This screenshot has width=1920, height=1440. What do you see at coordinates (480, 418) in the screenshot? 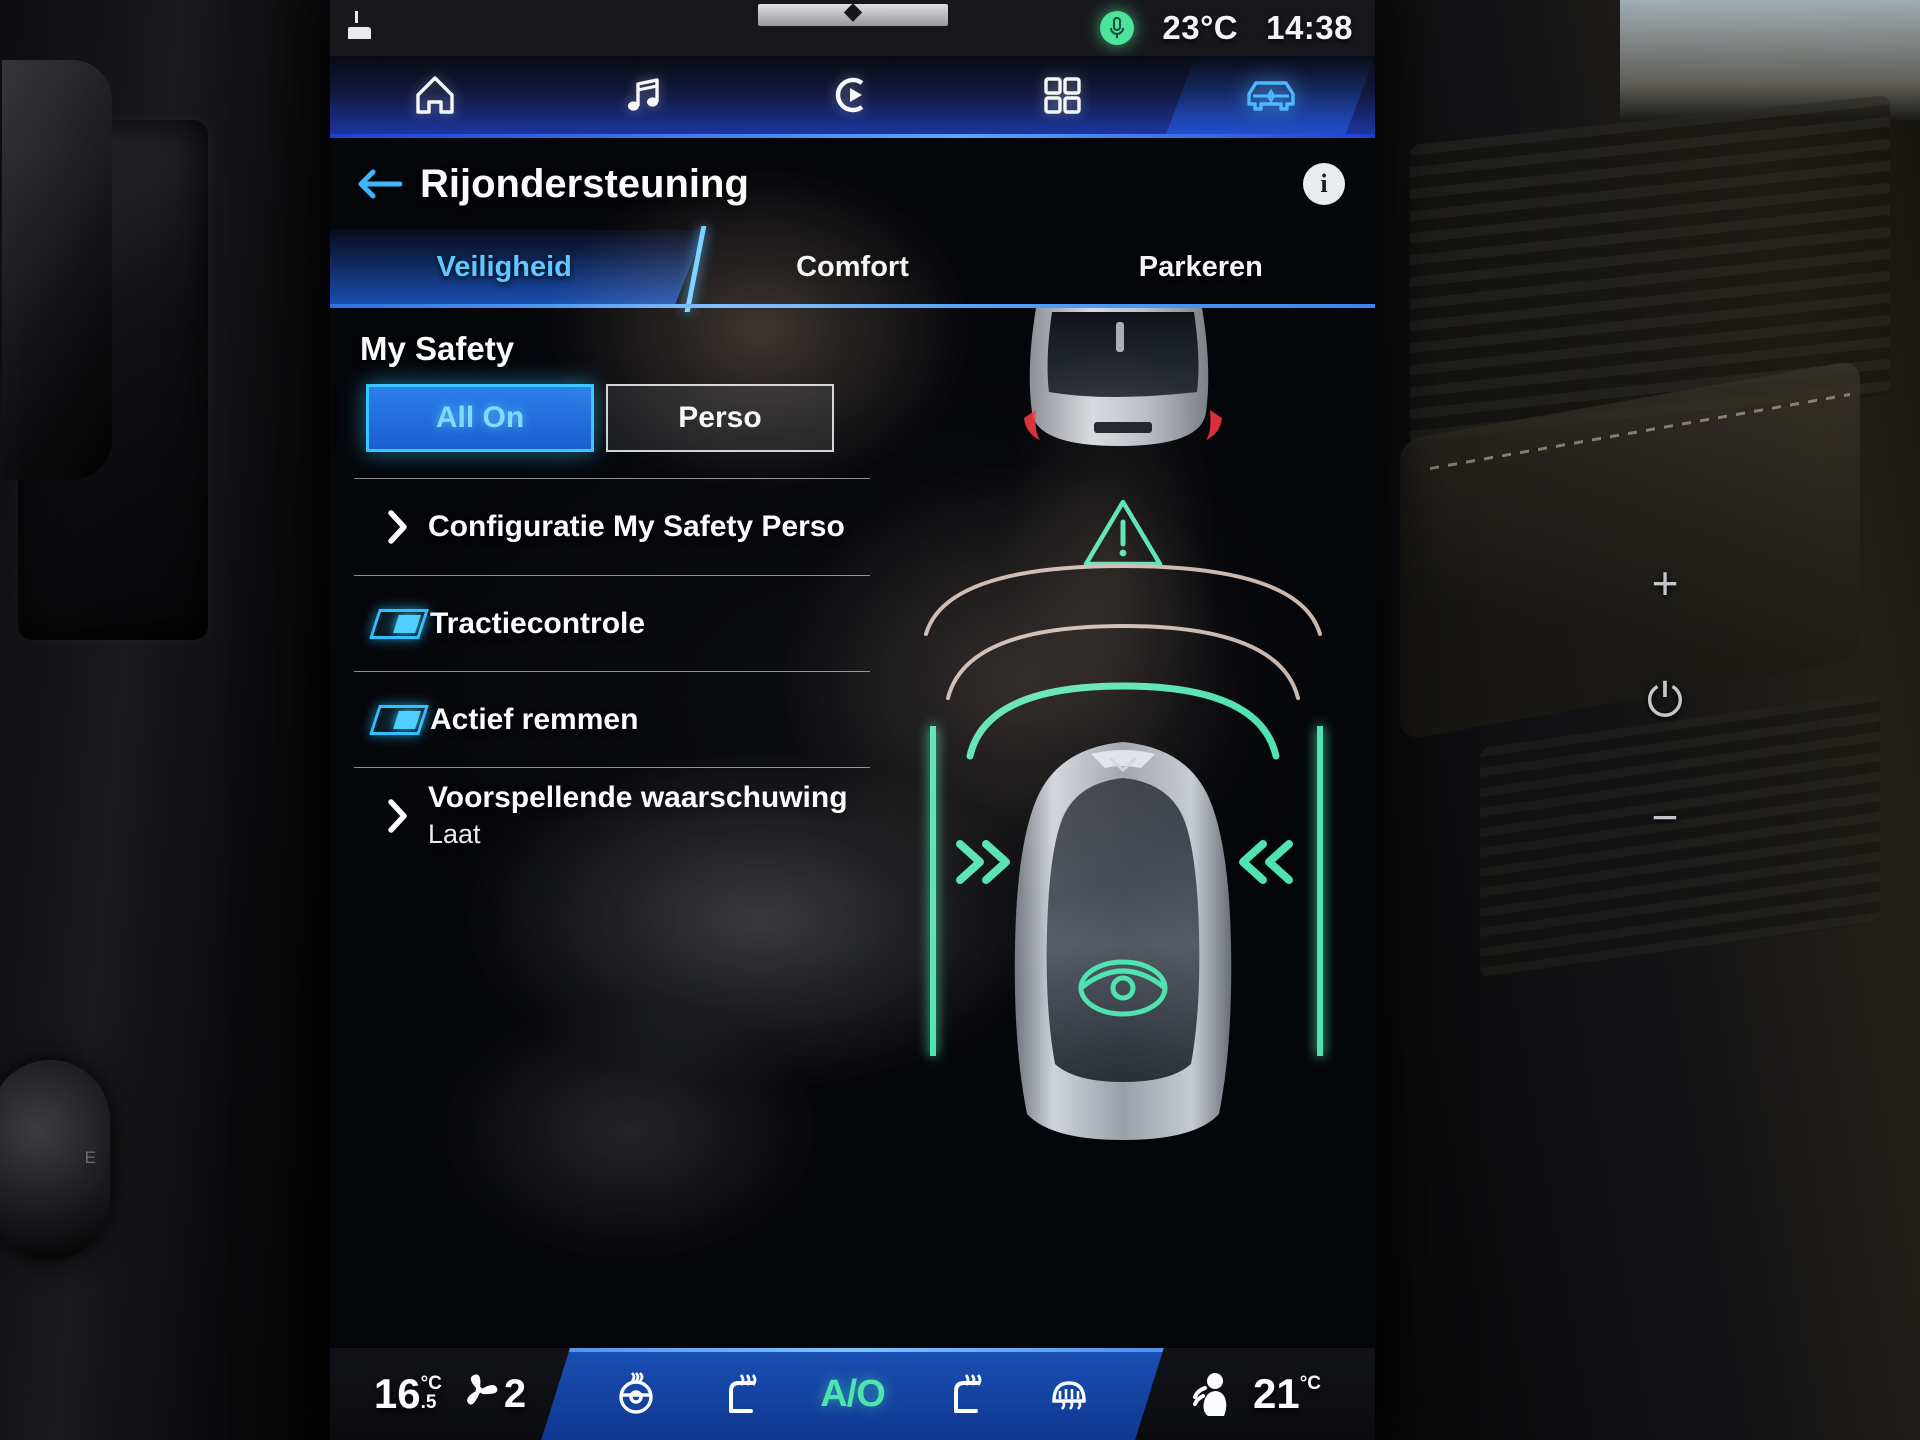
I see `mode-all-on-button: All On` at bounding box center [480, 418].